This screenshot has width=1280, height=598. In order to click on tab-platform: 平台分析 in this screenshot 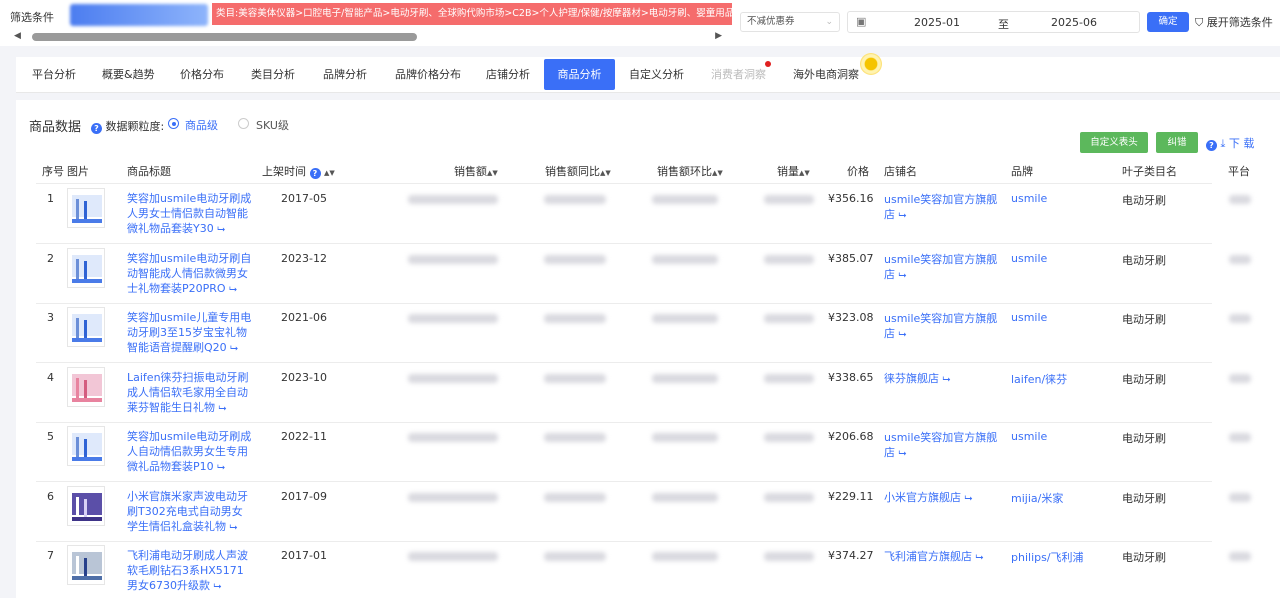, I will do `click(54, 74)`.